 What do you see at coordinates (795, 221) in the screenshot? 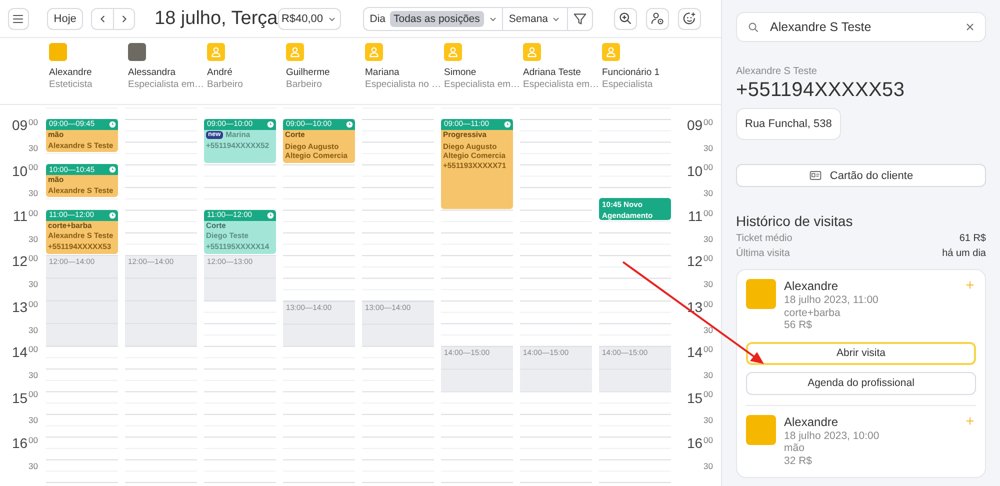
I see `section-title: Histórico de visitas` at bounding box center [795, 221].